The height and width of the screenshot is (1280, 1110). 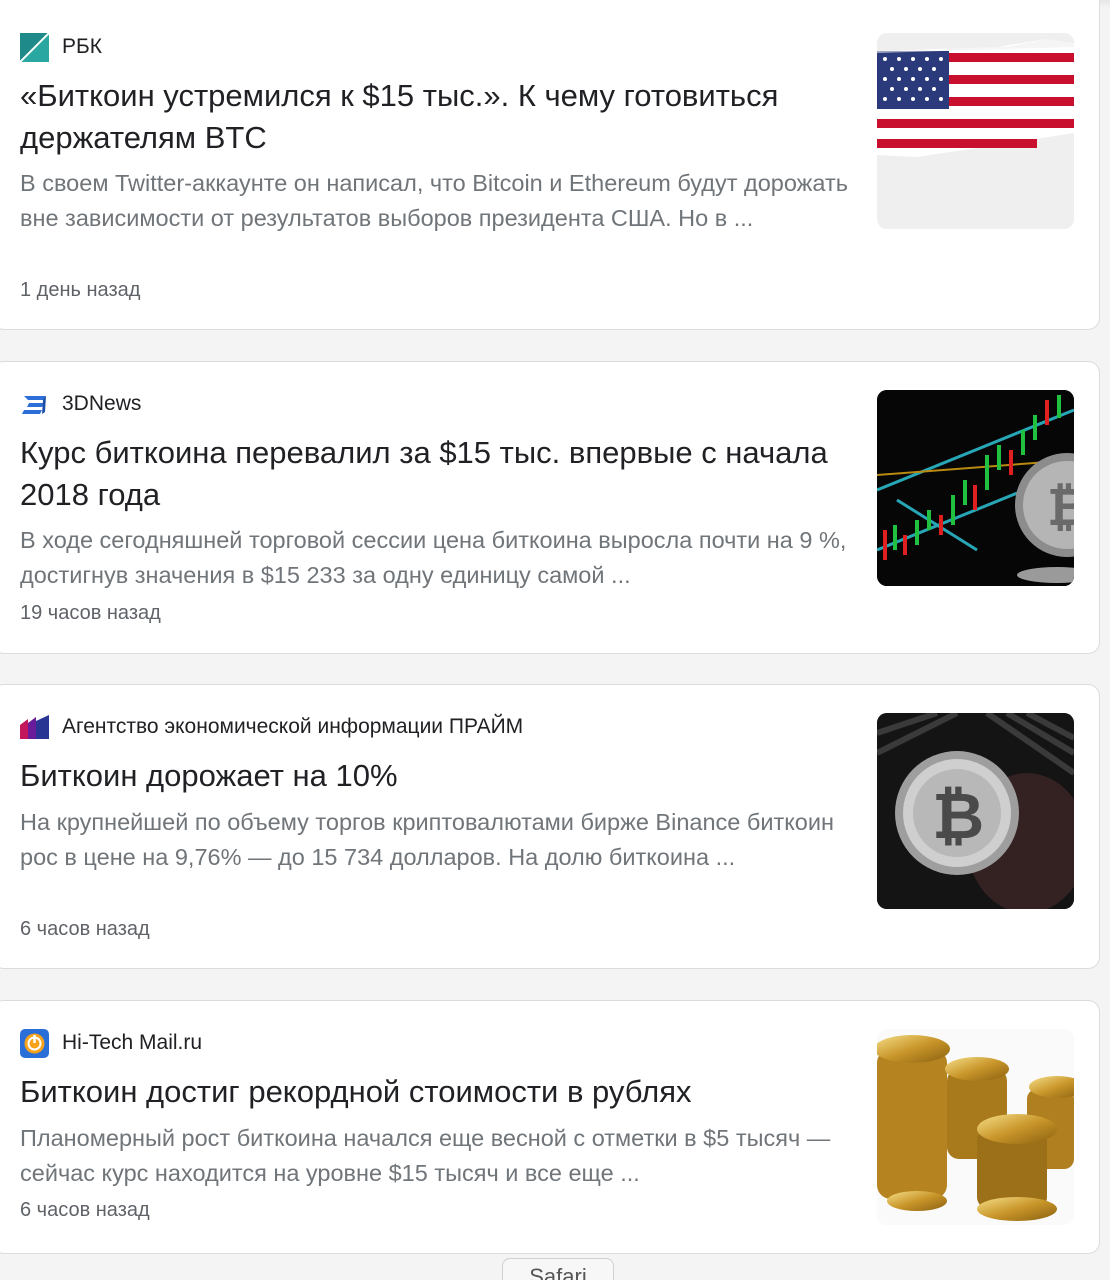 I want to click on news-source: Агентство экономической информации ПРАЙМ, so click(x=271, y=727).